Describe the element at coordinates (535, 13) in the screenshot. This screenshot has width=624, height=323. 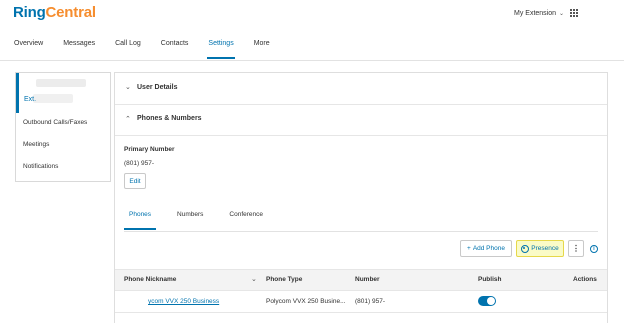
I see `my-extension-label: My Extension` at that location.